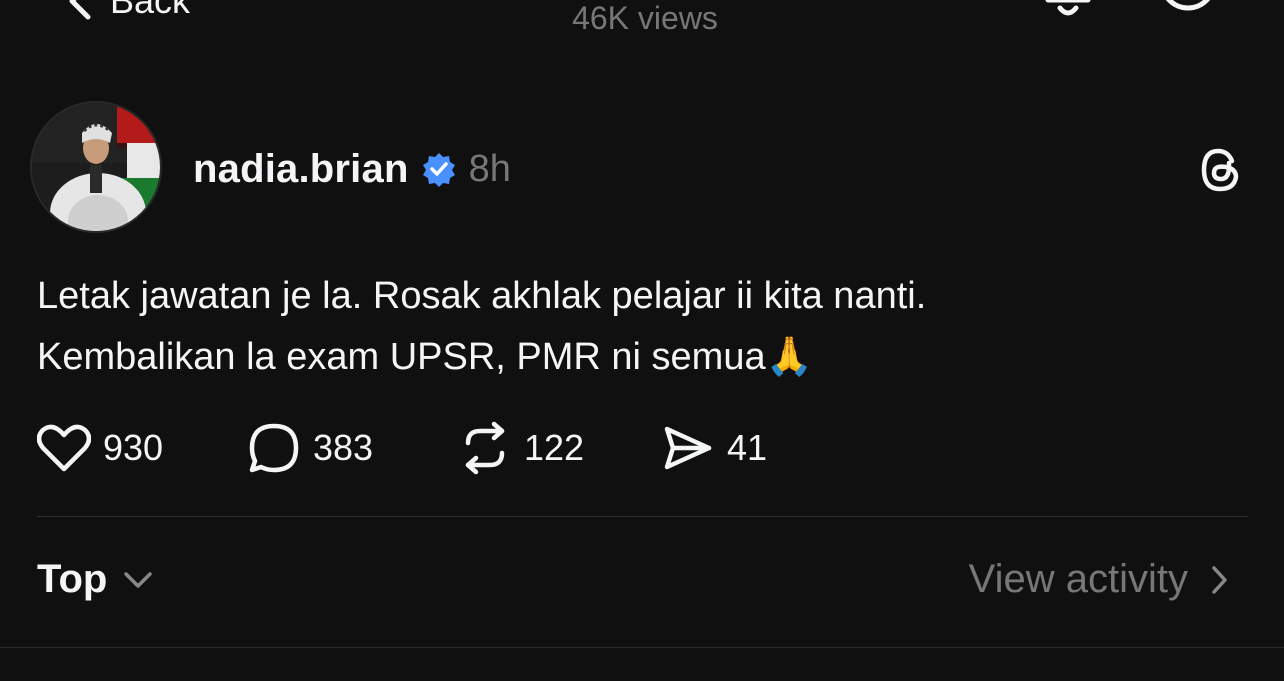  What do you see at coordinates (489, 168) in the screenshot?
I see `post-time: 8h` at bounding box center [489, 168].